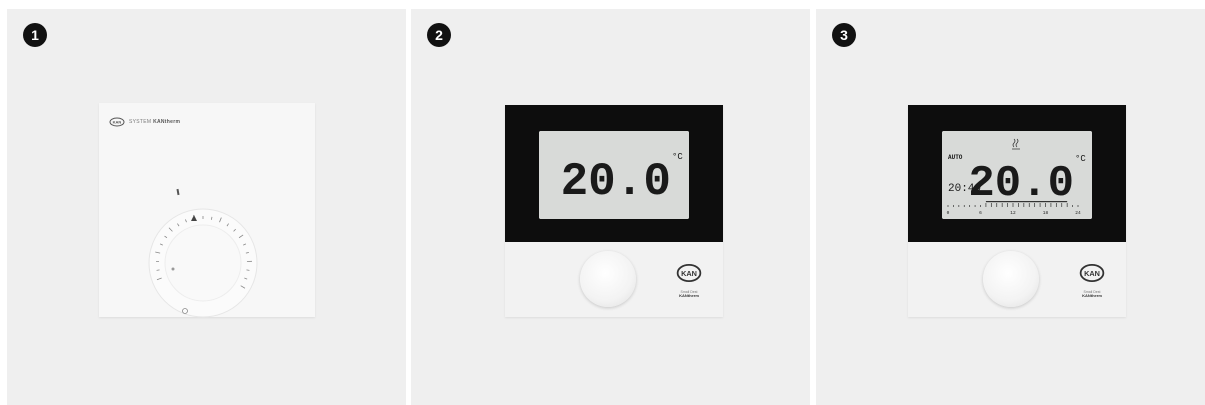  I want to click on display-bezel: AUTO 20.0 °C 20:40 0 6 12 18 24, so click(1017, 173).